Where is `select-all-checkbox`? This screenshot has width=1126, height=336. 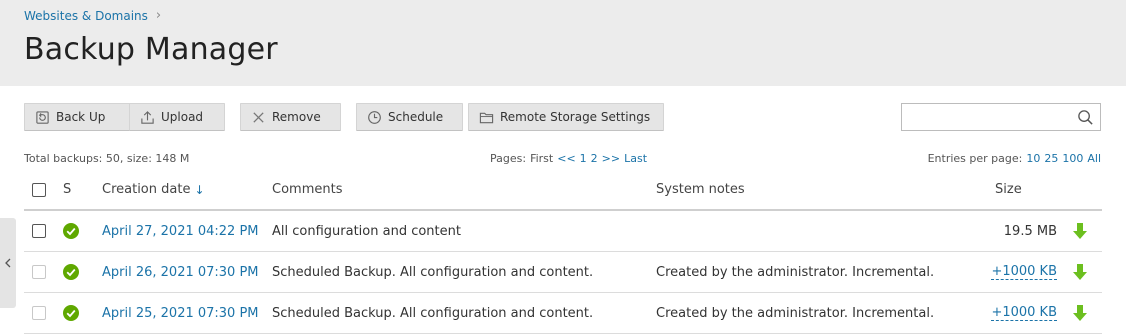
select-all-checkbox is located at coordinates (39, 189).